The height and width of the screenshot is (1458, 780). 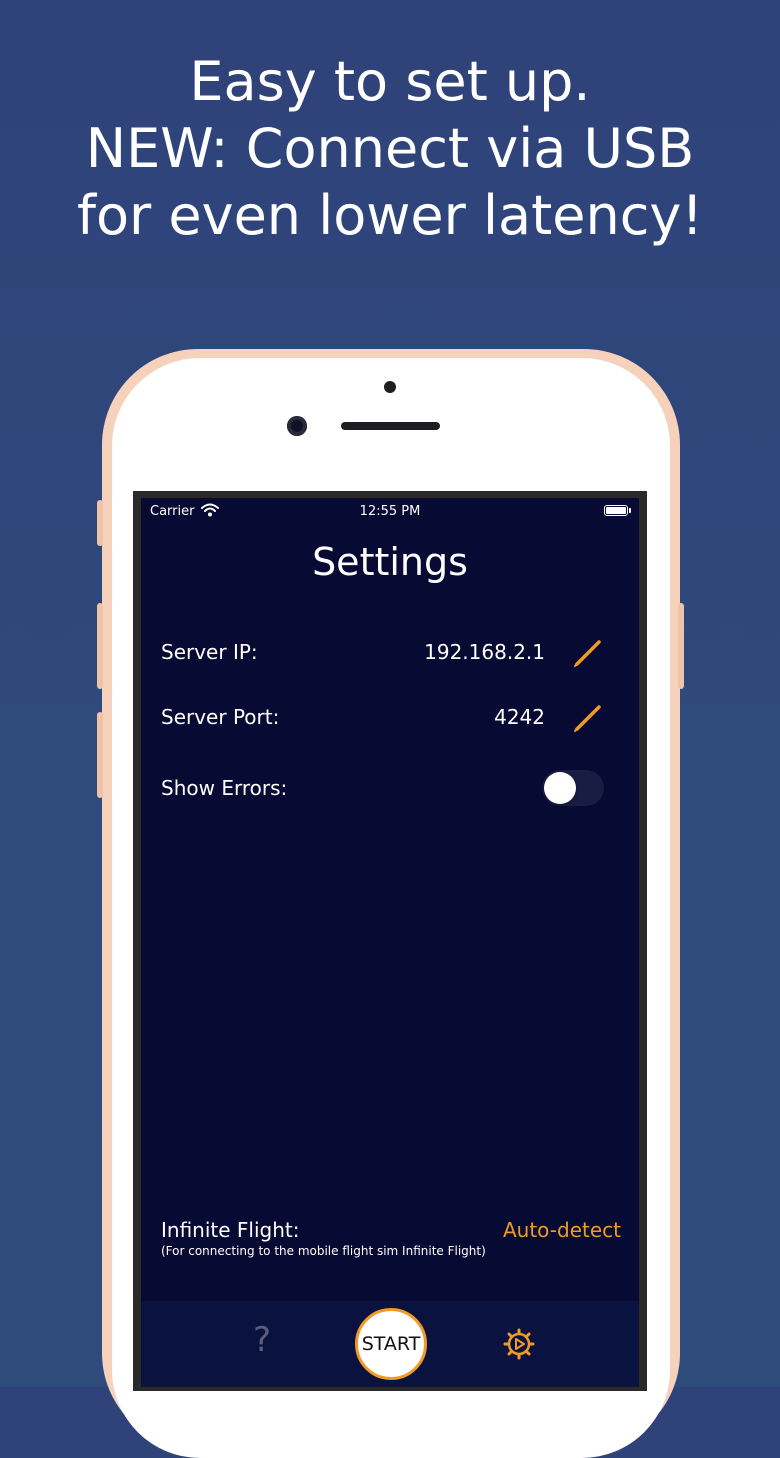 What do you see at coordinates (230, 1230) in the screenshot?
I see `infinite-flight-label: Infinite Flight:` at bounding box center [230, 1230].